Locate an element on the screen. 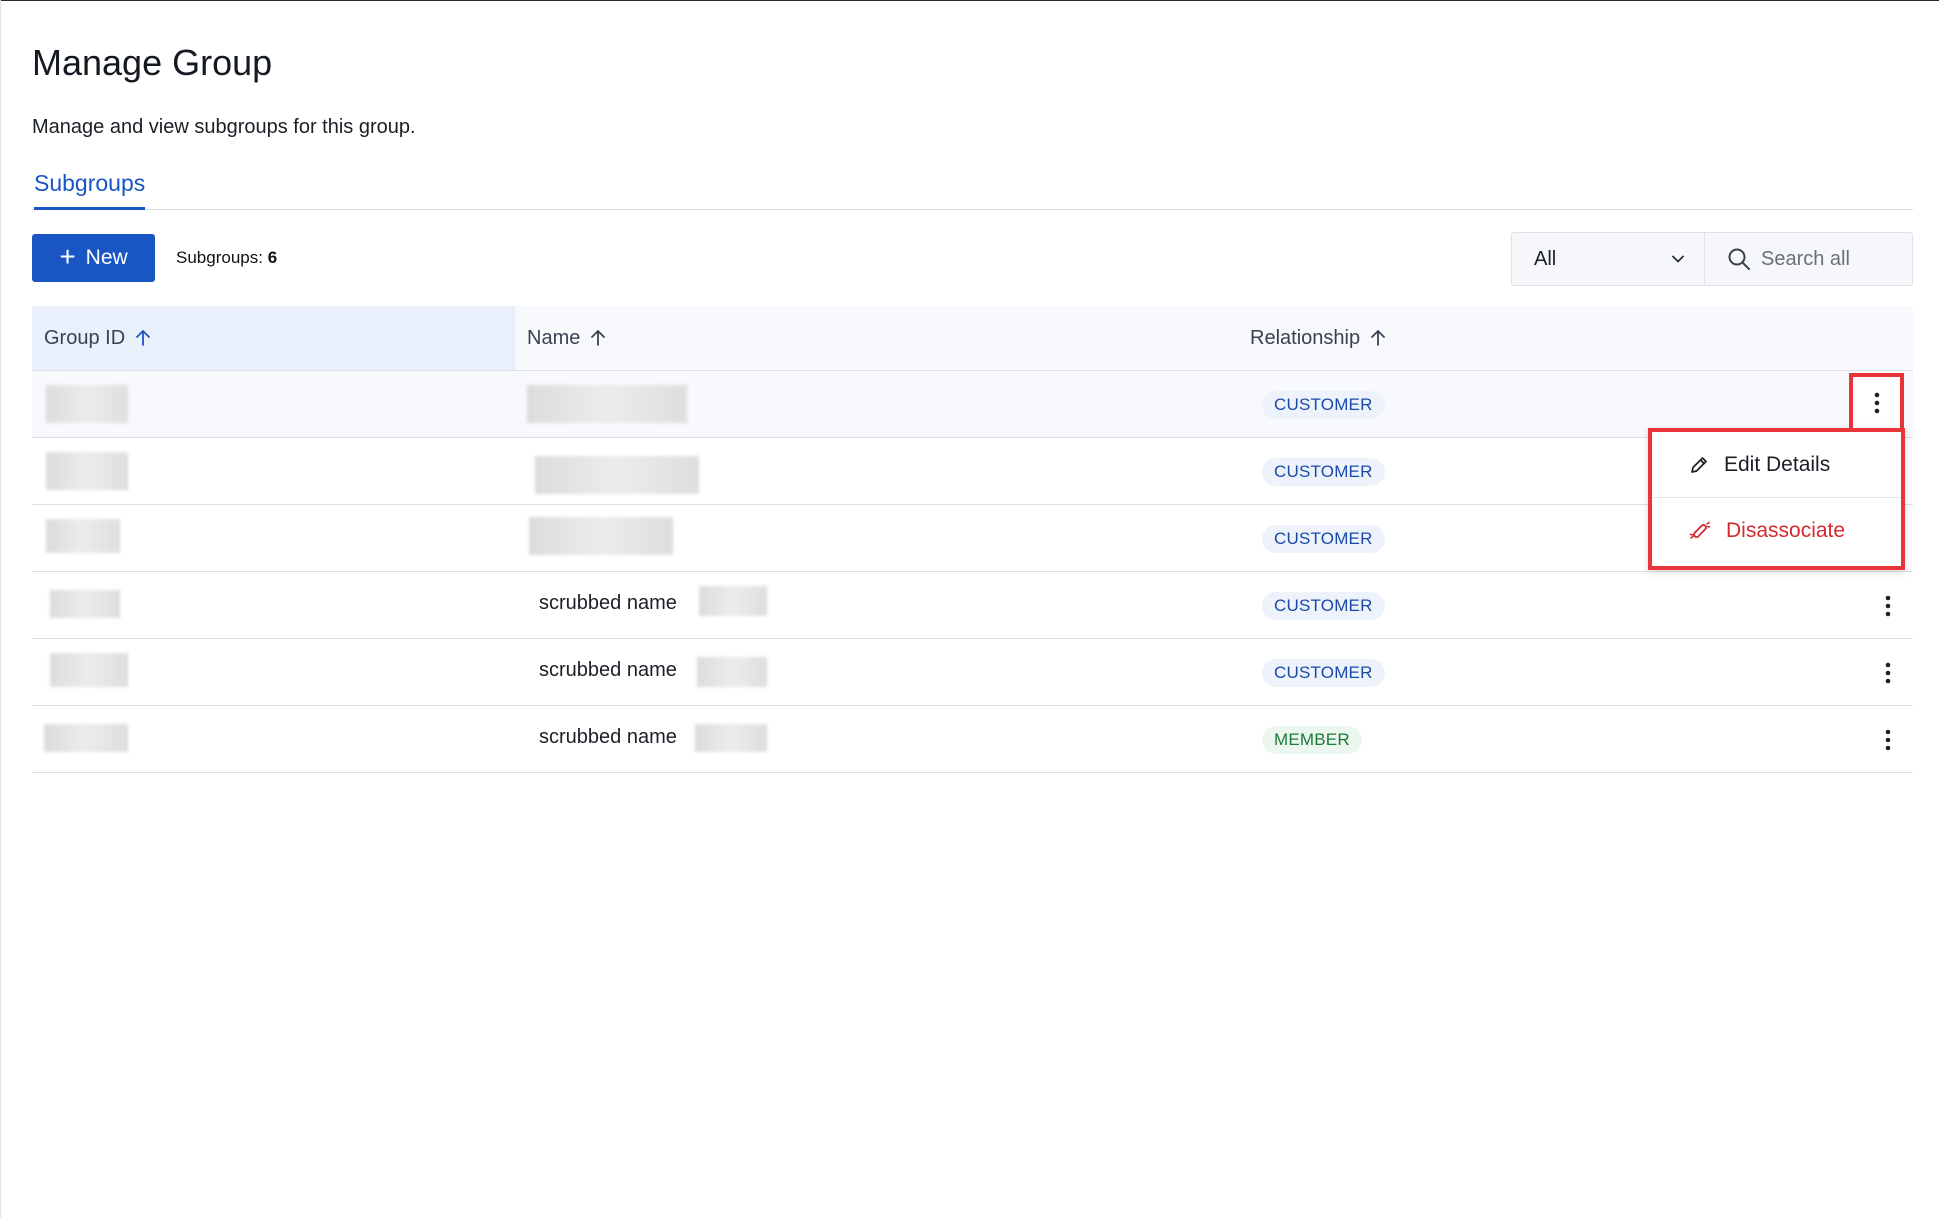 The width and height of the screenshot is (1939, 1218). row-actions-menu: Edit Details Disassociate is located at coordinates (1776, 499).